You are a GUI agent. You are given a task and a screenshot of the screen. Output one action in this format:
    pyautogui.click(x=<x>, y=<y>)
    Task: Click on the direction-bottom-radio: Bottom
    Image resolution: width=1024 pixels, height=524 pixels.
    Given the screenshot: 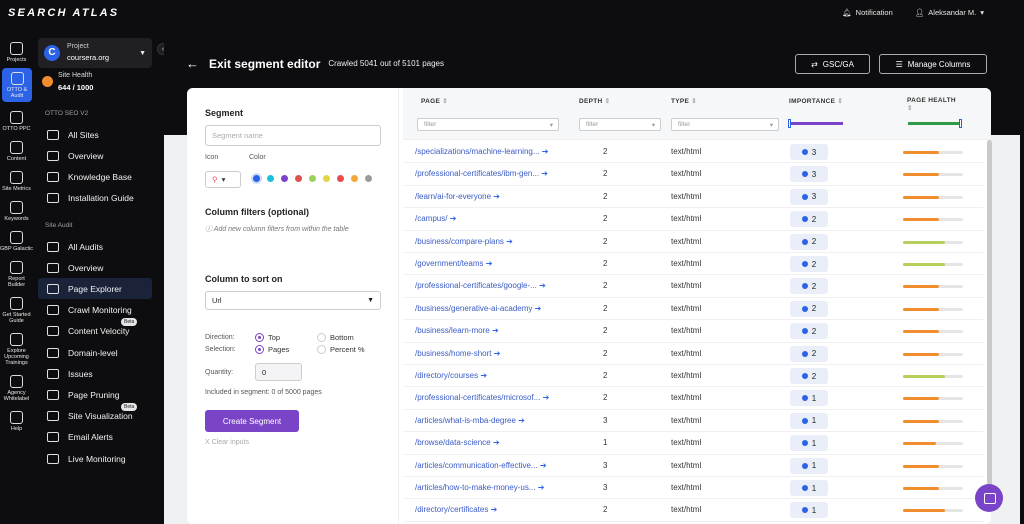 What is the action you would take?
    pyautogui.click(x=335, y=337)
    